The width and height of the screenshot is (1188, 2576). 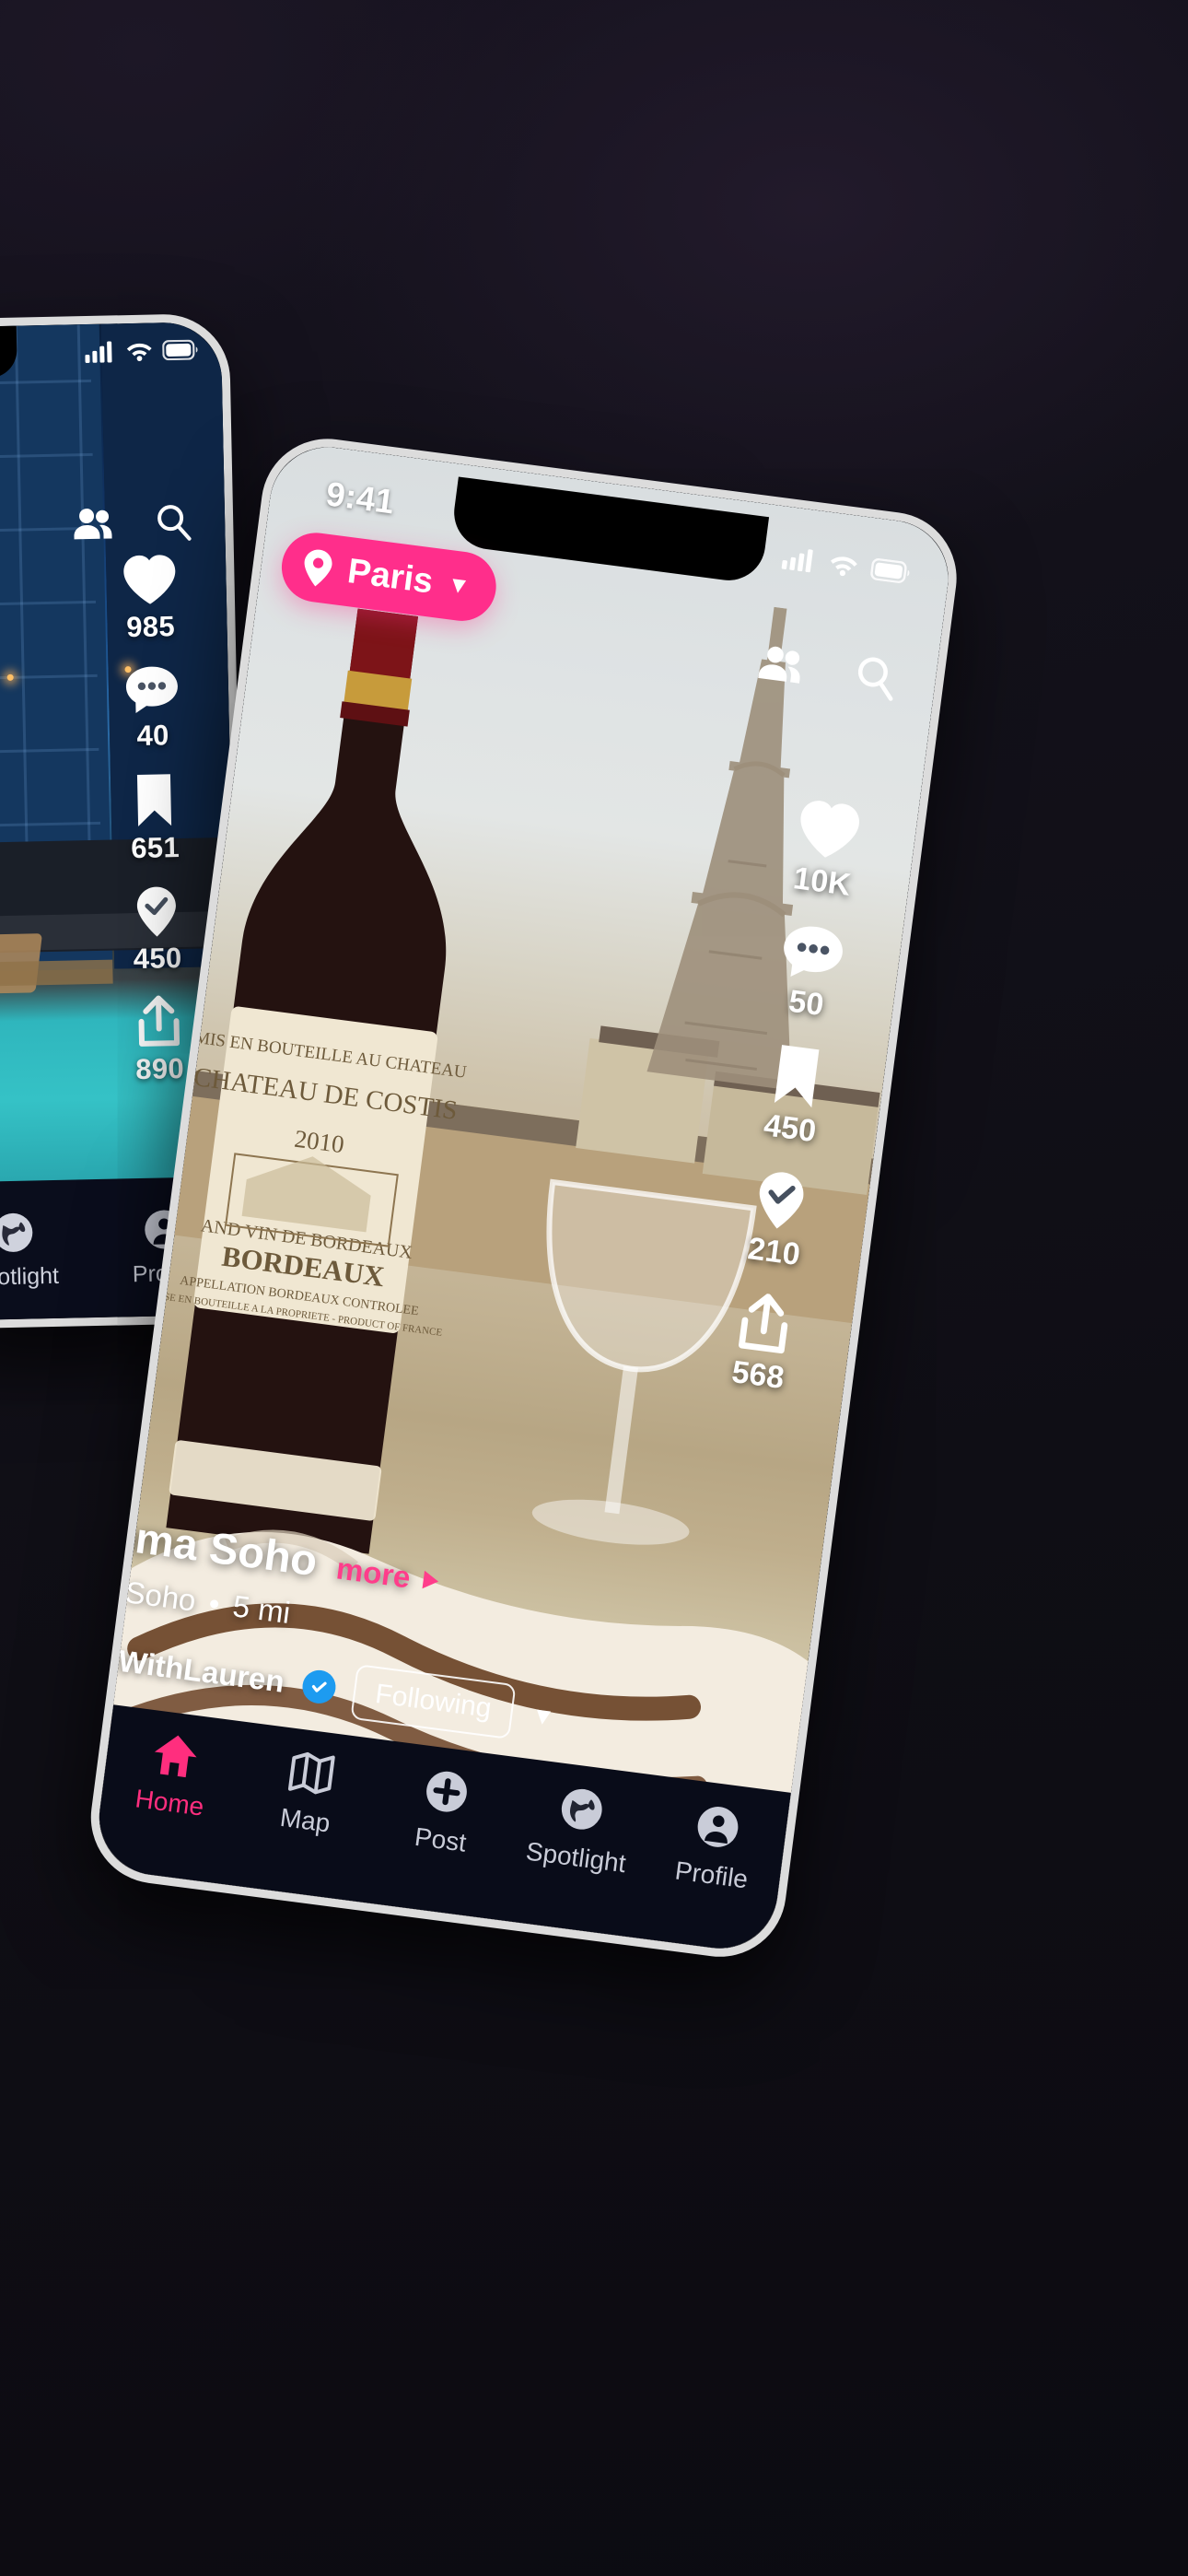 I want to click on front-nav-home: Home, so click(x=172, y=1776).